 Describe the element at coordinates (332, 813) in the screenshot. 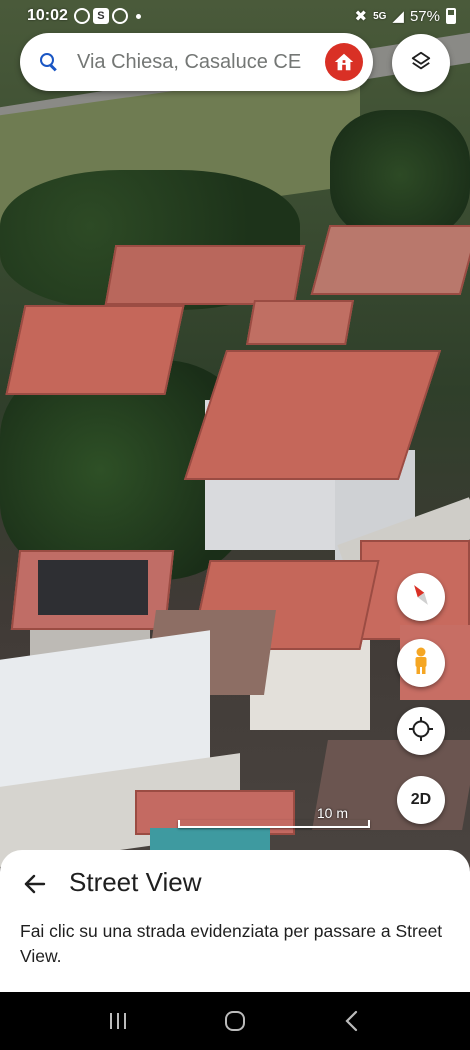

I see `scale-label: 10 m` at that location.